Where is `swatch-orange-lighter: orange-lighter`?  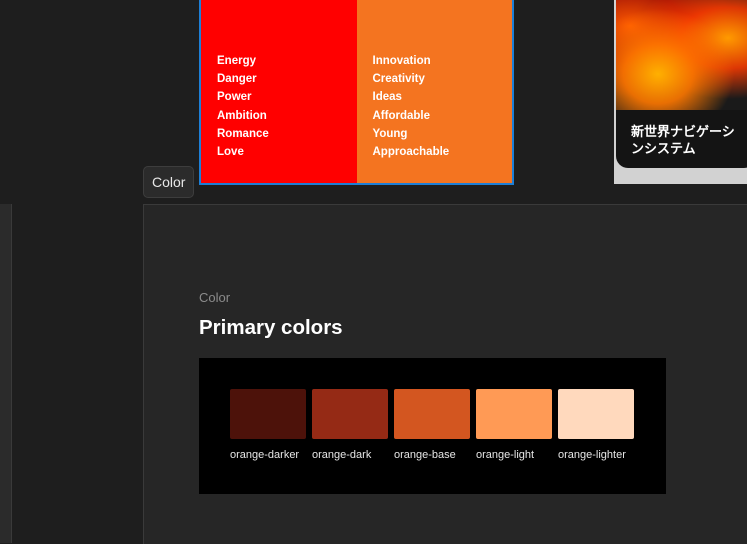 swatch-orange-lighter: orange-lighter is located at coordinates (596, 425).